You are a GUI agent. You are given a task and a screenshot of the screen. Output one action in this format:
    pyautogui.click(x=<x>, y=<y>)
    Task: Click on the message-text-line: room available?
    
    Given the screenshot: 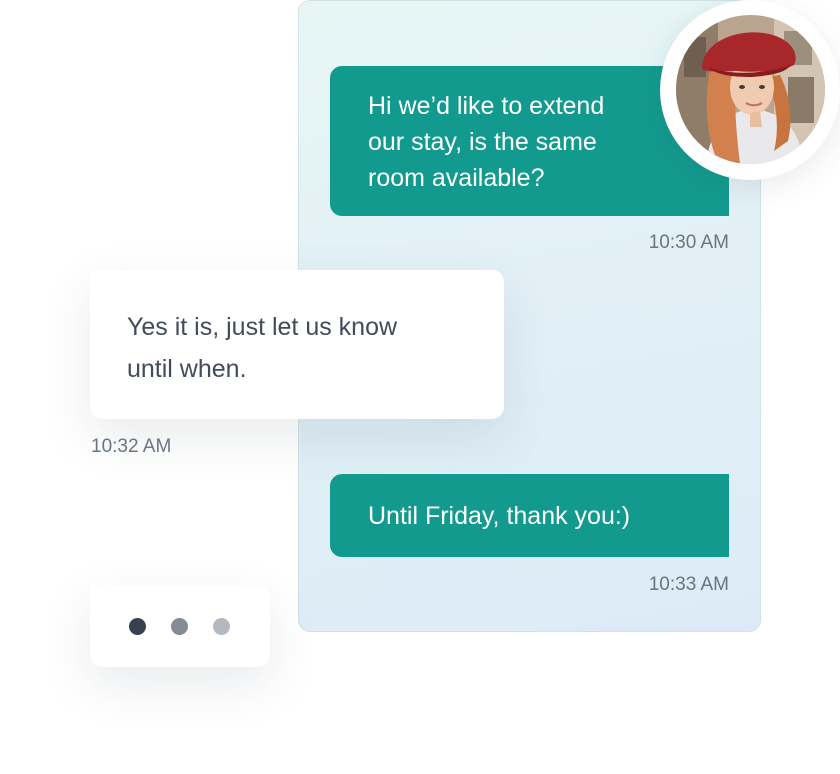 What is the action you would take?
    pyautogui.click(x=456, y=178)
    